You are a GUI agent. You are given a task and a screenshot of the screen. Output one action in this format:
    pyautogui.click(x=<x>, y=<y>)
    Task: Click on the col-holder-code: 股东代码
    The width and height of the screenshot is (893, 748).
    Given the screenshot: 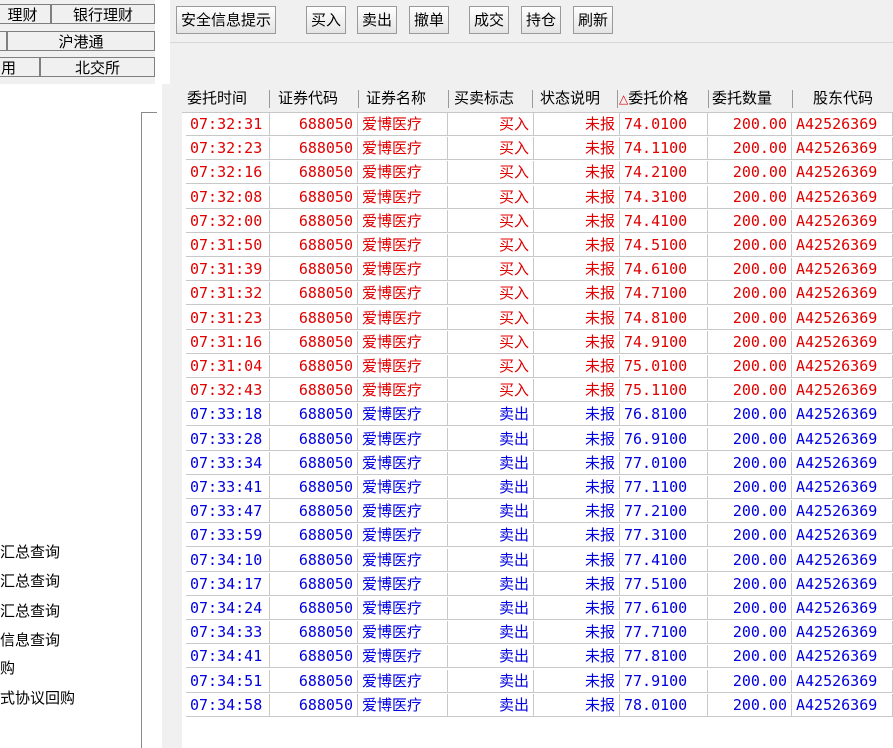 What is the action you would take?
    pyautogui.click(x=843, y=98)
    